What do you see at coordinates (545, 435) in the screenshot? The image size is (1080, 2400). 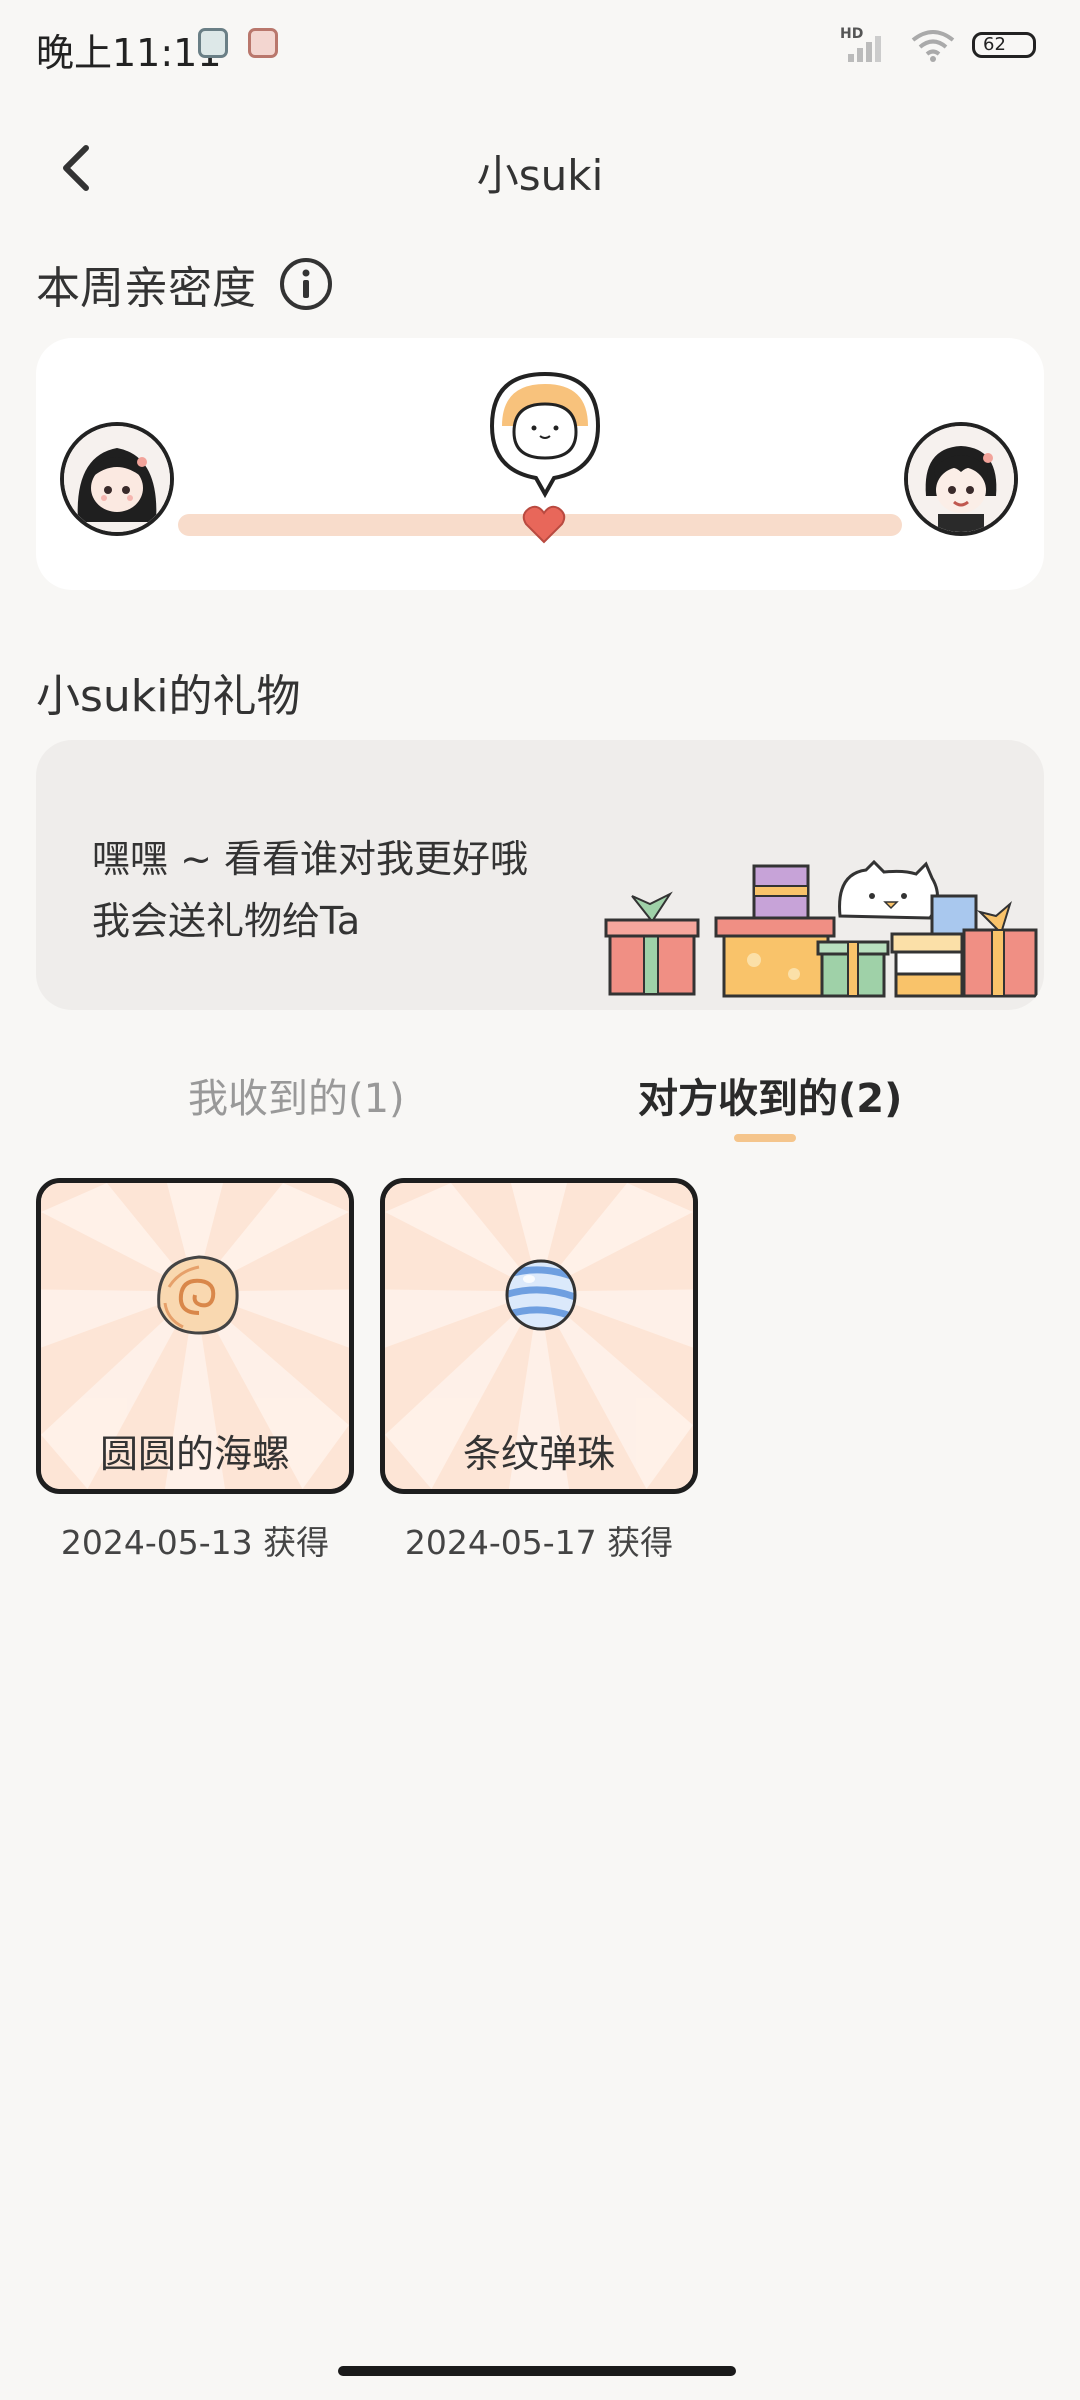 I see `mascot-bubble-icon` at bounding box center [545, 435].